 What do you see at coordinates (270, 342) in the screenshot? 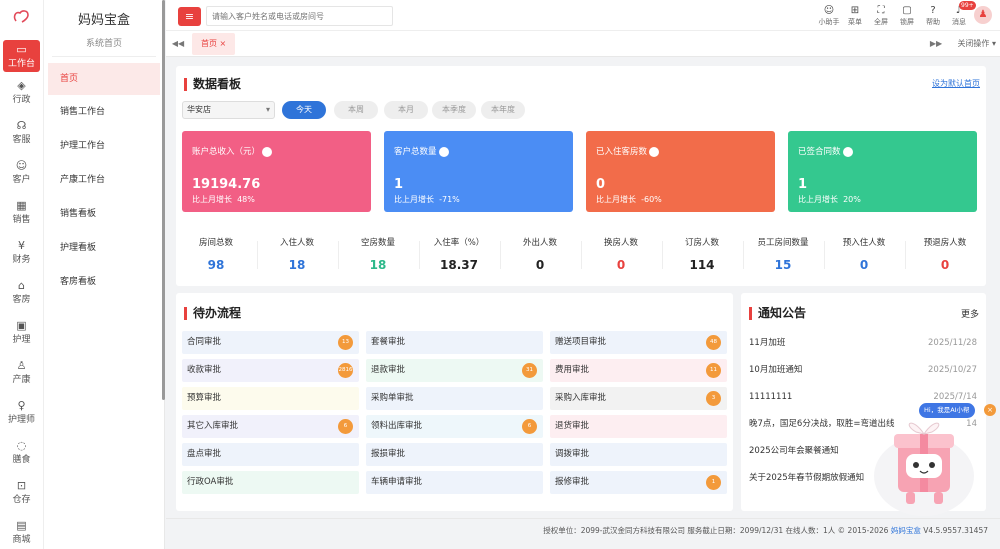
I see `todo-item: 合同审批 13` at bounding box center [270, 342].